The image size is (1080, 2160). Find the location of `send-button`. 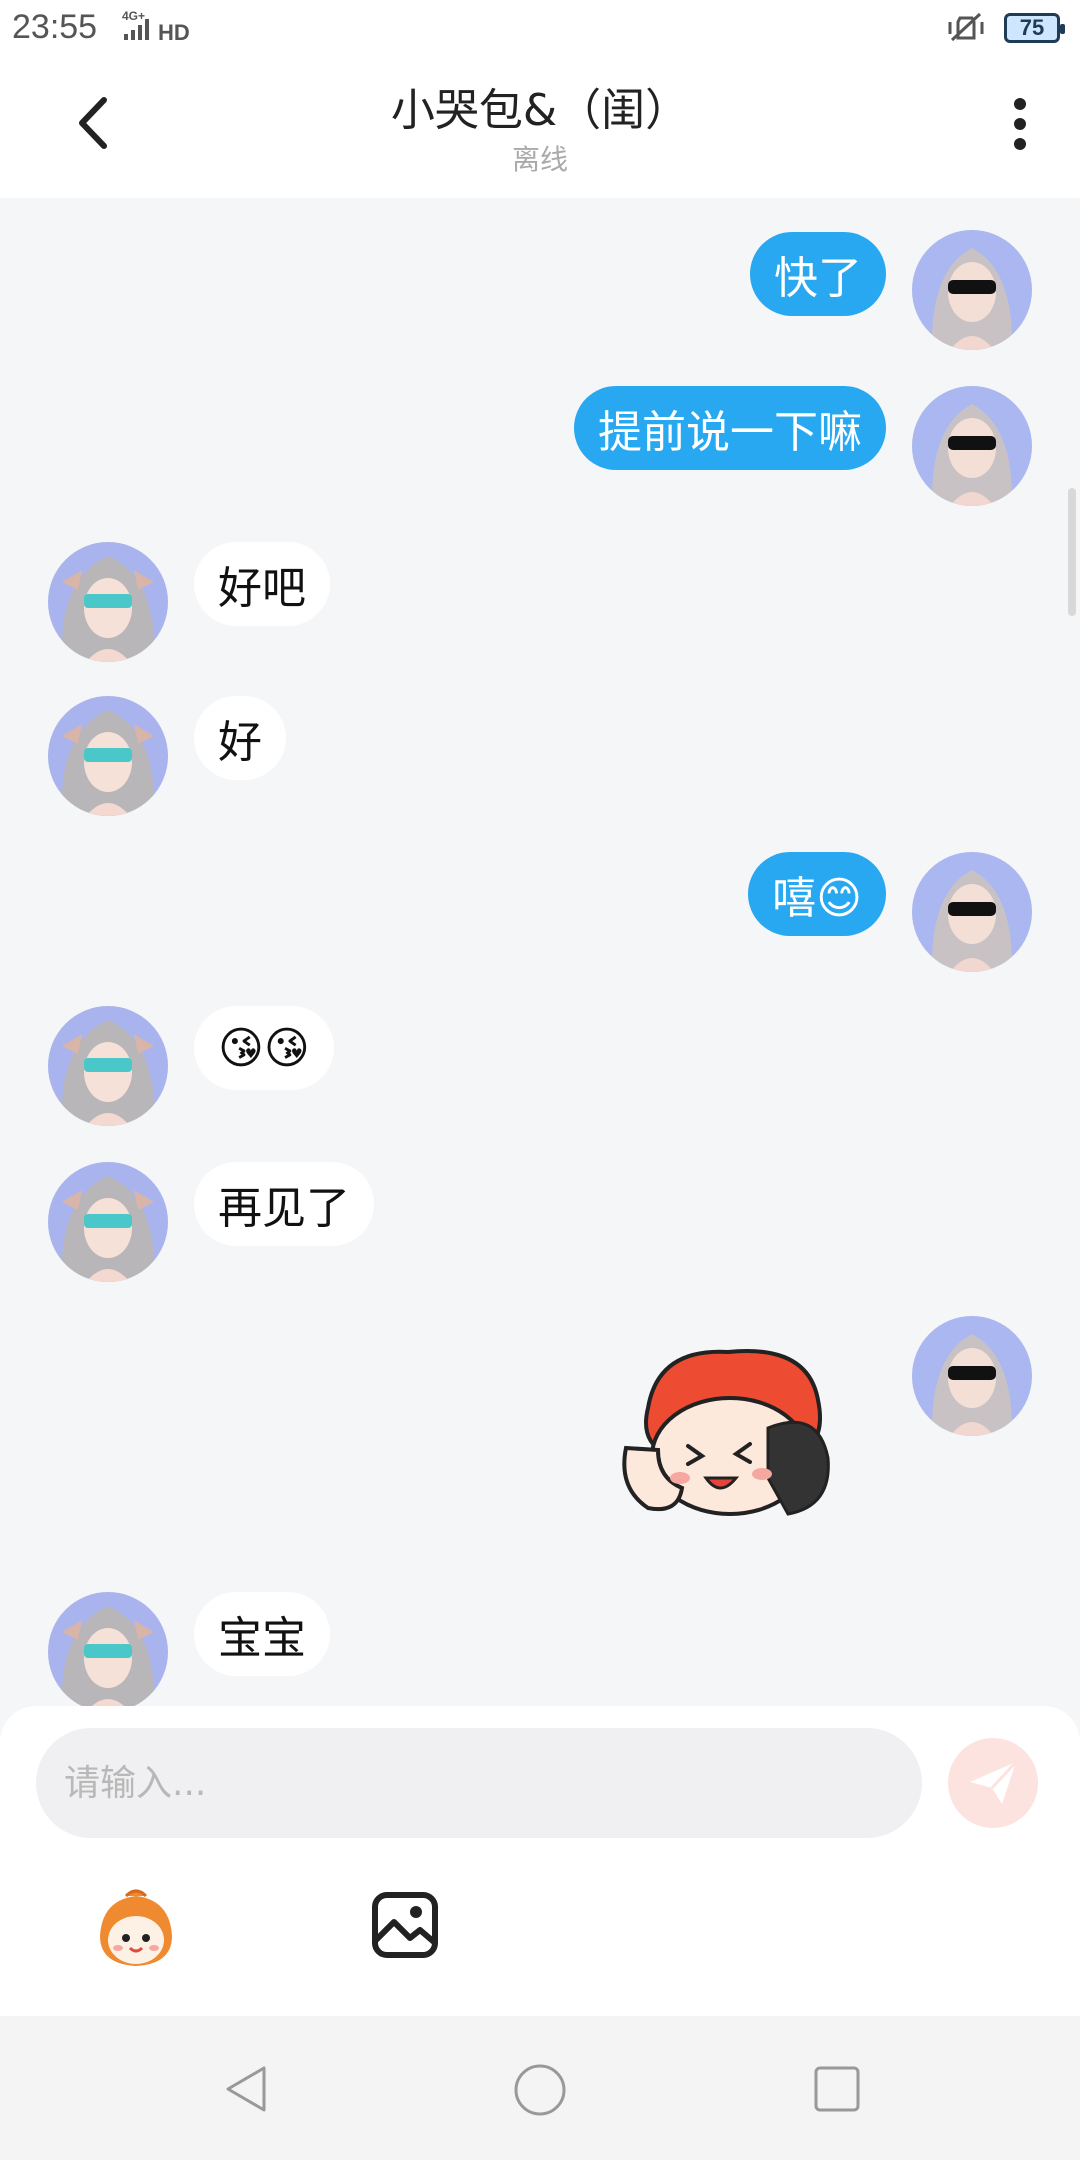

send-button is located at coordinates (993, 1783).